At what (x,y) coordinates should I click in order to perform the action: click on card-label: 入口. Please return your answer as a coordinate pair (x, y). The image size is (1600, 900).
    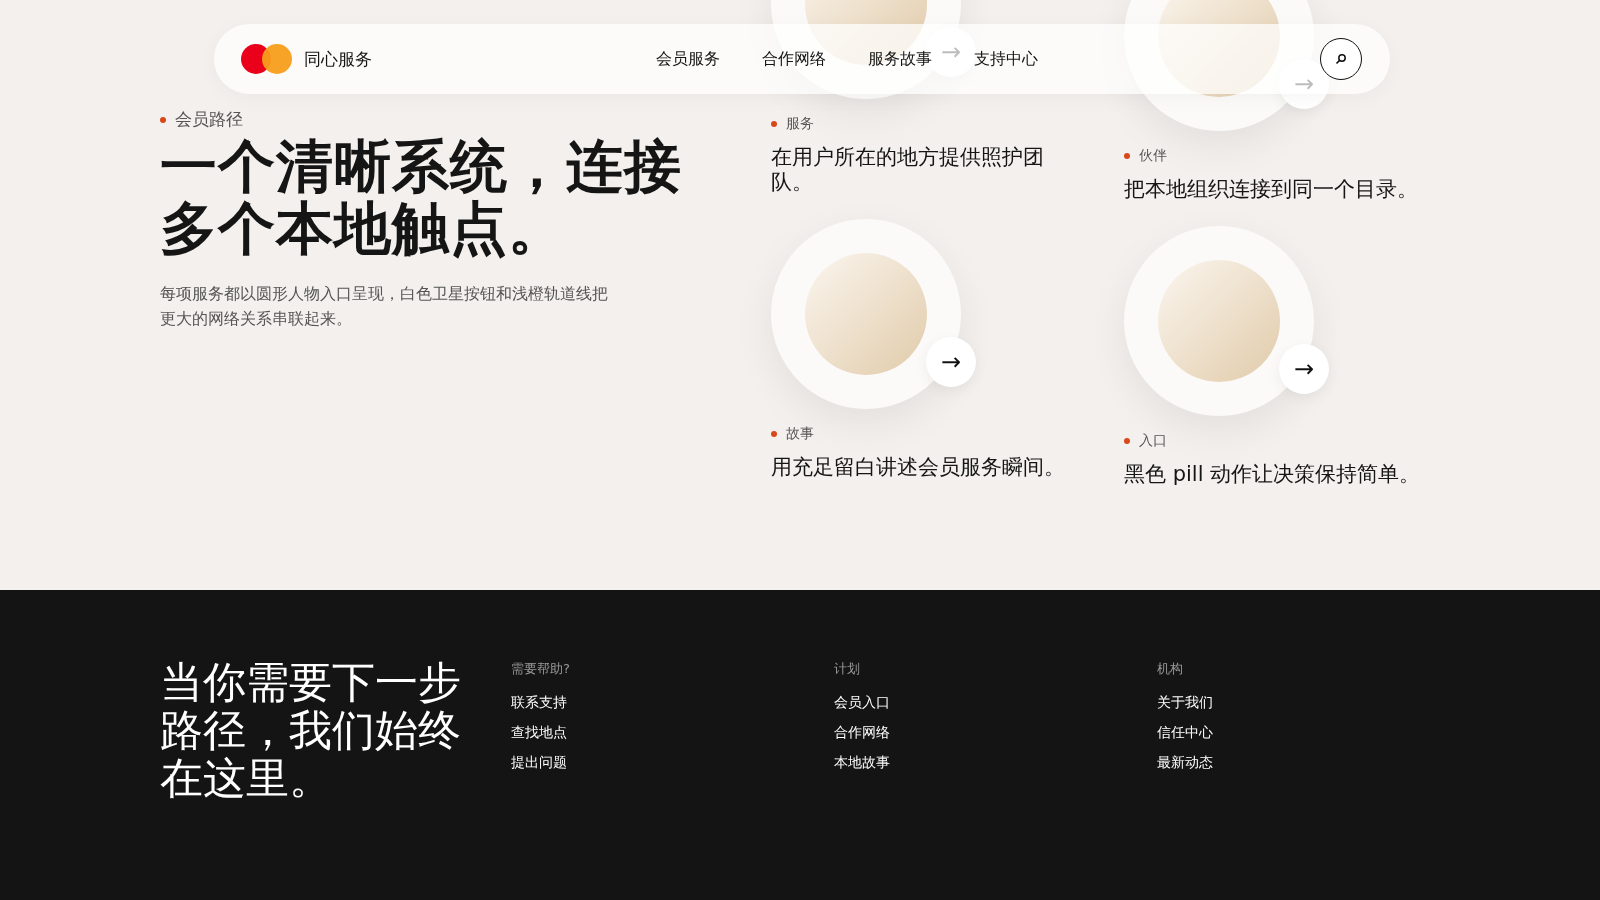
    Looking at the image, I should click on (1153, 441).